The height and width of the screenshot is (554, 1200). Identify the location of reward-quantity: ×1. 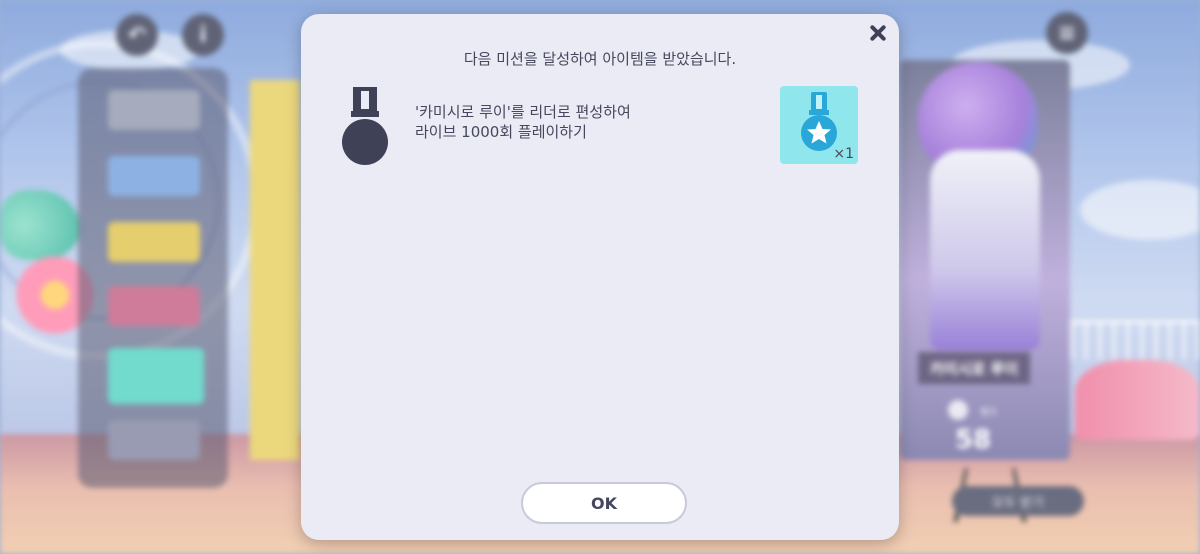
(843, 154).